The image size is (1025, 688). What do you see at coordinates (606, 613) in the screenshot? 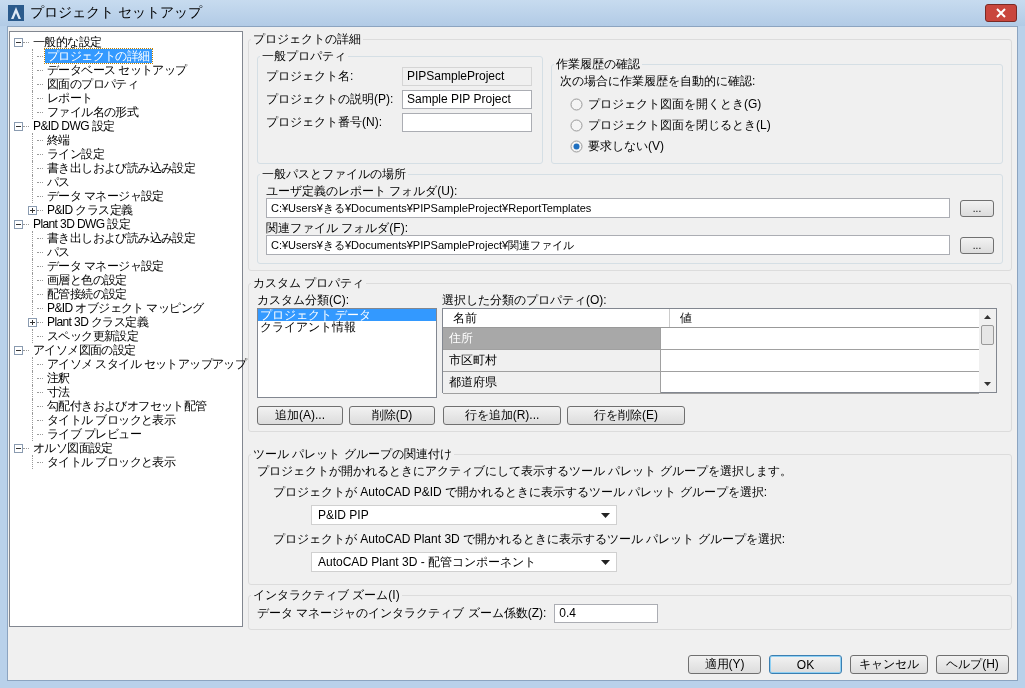
I see `zoom-factor-field: 0.4` at bounding box center [606, 613].